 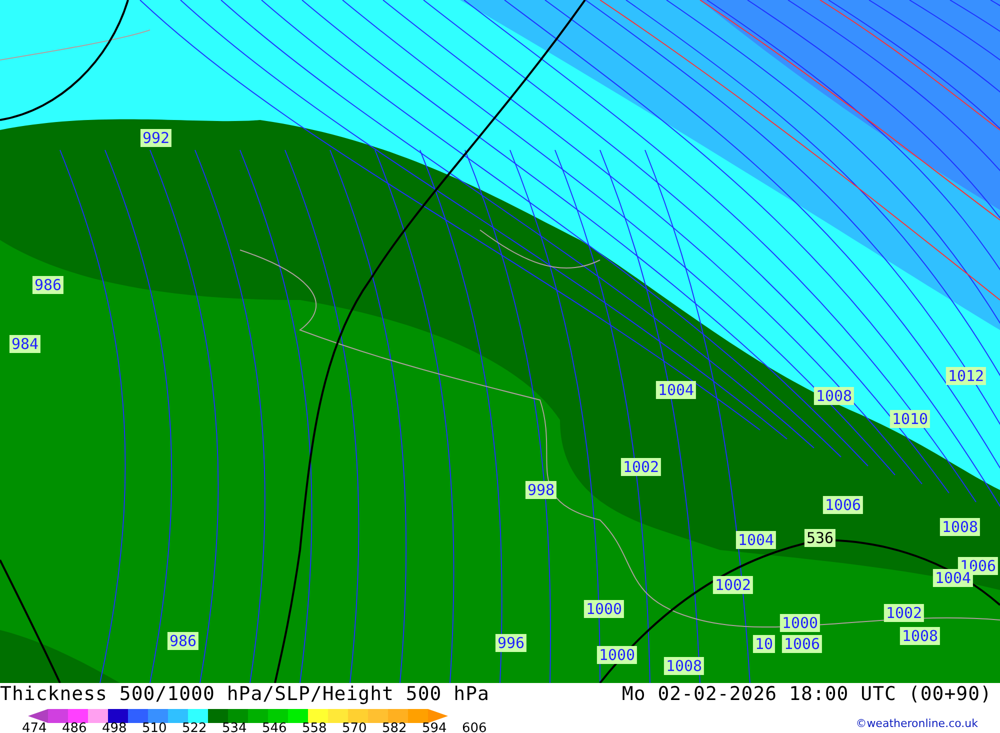 I want to click on height-contour-label: 536, so click(x=820, y=538).